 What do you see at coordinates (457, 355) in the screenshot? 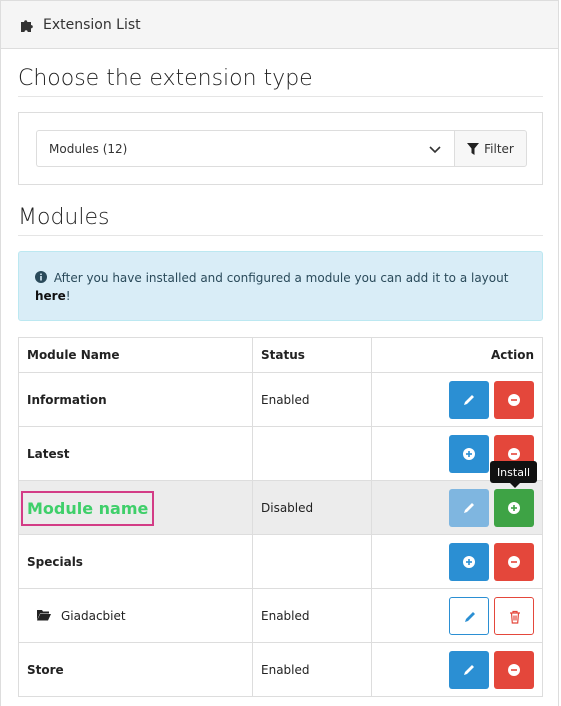
I see `column-header-action: Action` at bounding box center [457, 355].